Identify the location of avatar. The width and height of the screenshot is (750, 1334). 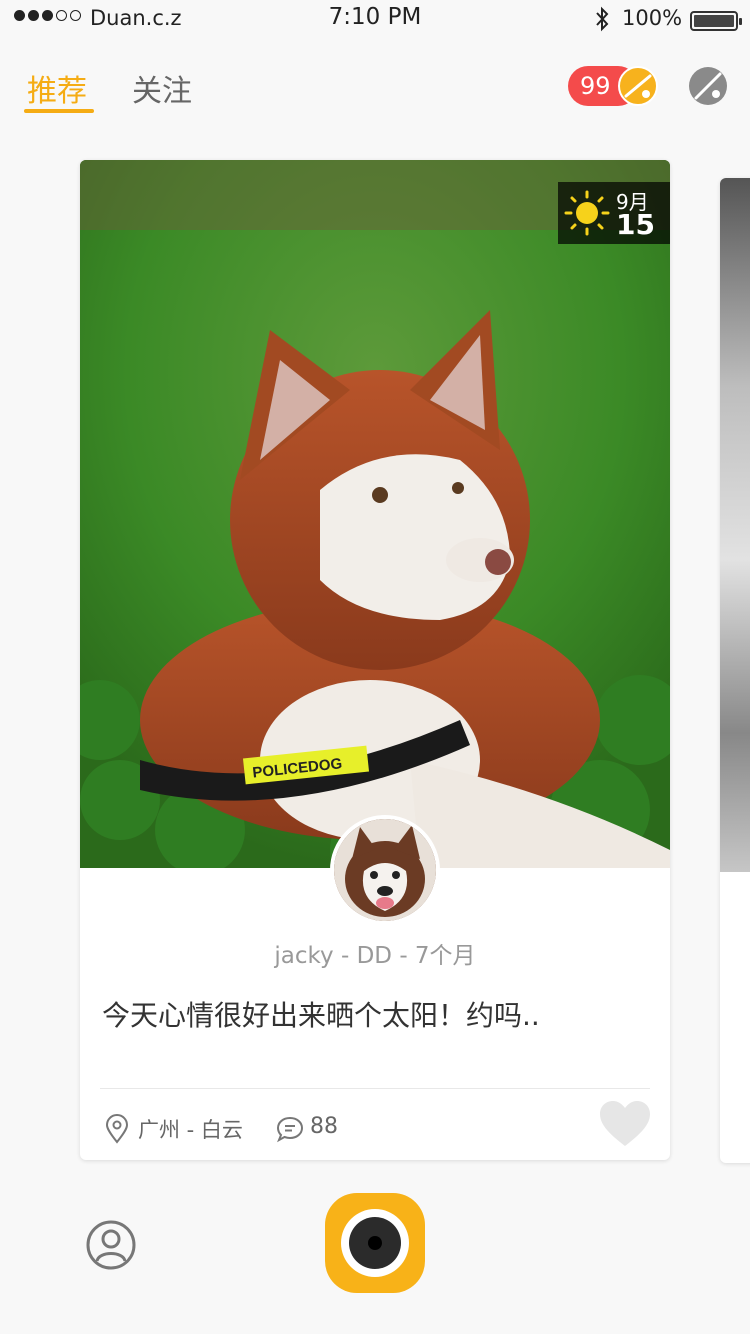
(385, 870).